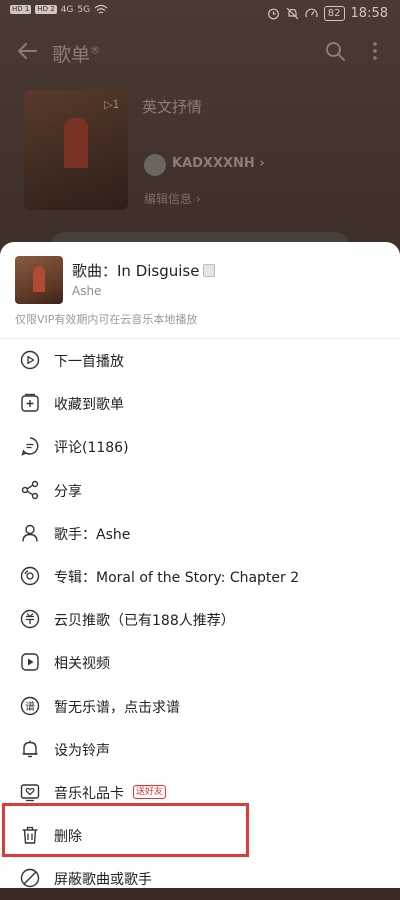  I want to click on menu-label: 相关视频, so click(82, 664).